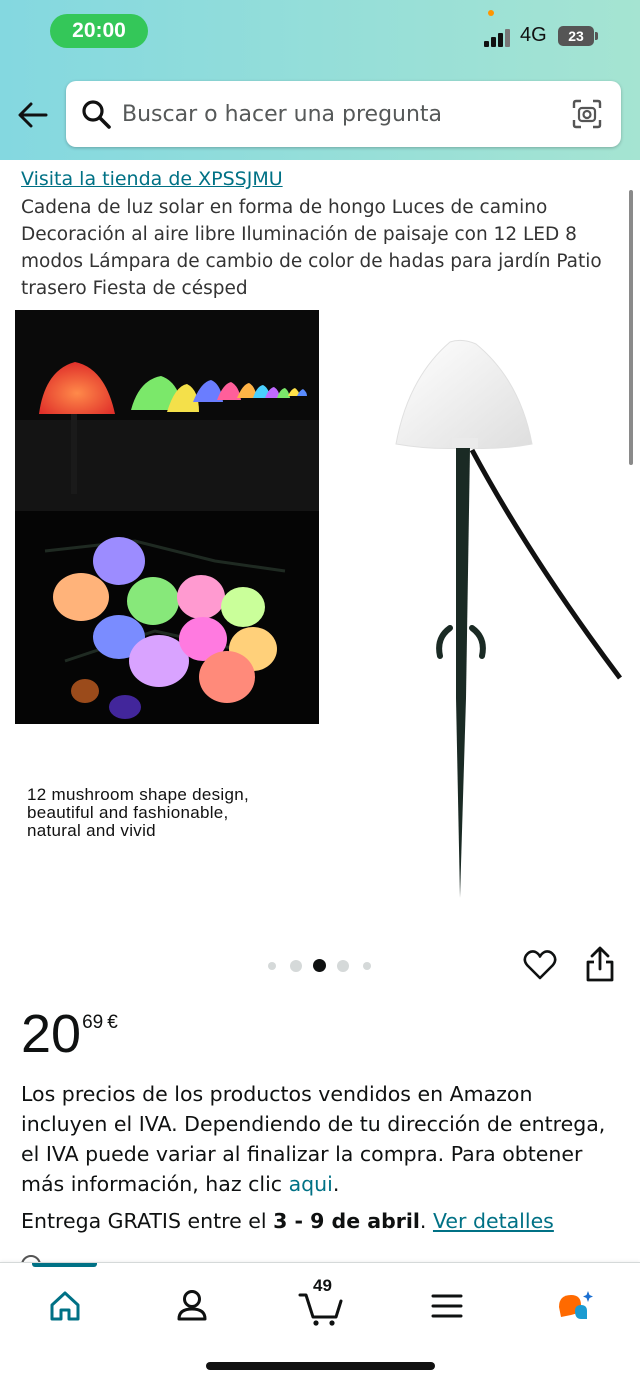 The width and height of the screenshot is (640, 1384). I want to click on product-image-lights-closeup, so click(167, 617).